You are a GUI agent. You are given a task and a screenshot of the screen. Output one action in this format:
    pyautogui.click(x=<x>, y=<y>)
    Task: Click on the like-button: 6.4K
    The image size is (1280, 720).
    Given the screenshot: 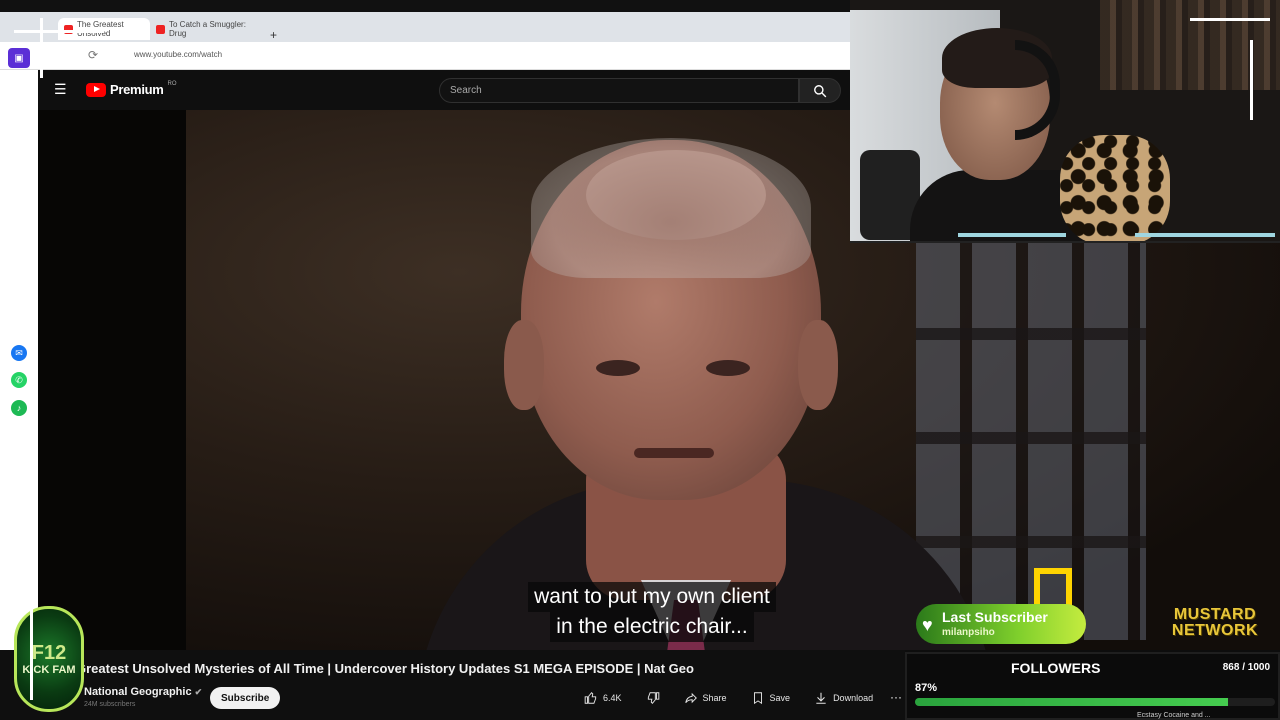 What is the action you would take?
    pyautogui.click(x=603, y=698)
    